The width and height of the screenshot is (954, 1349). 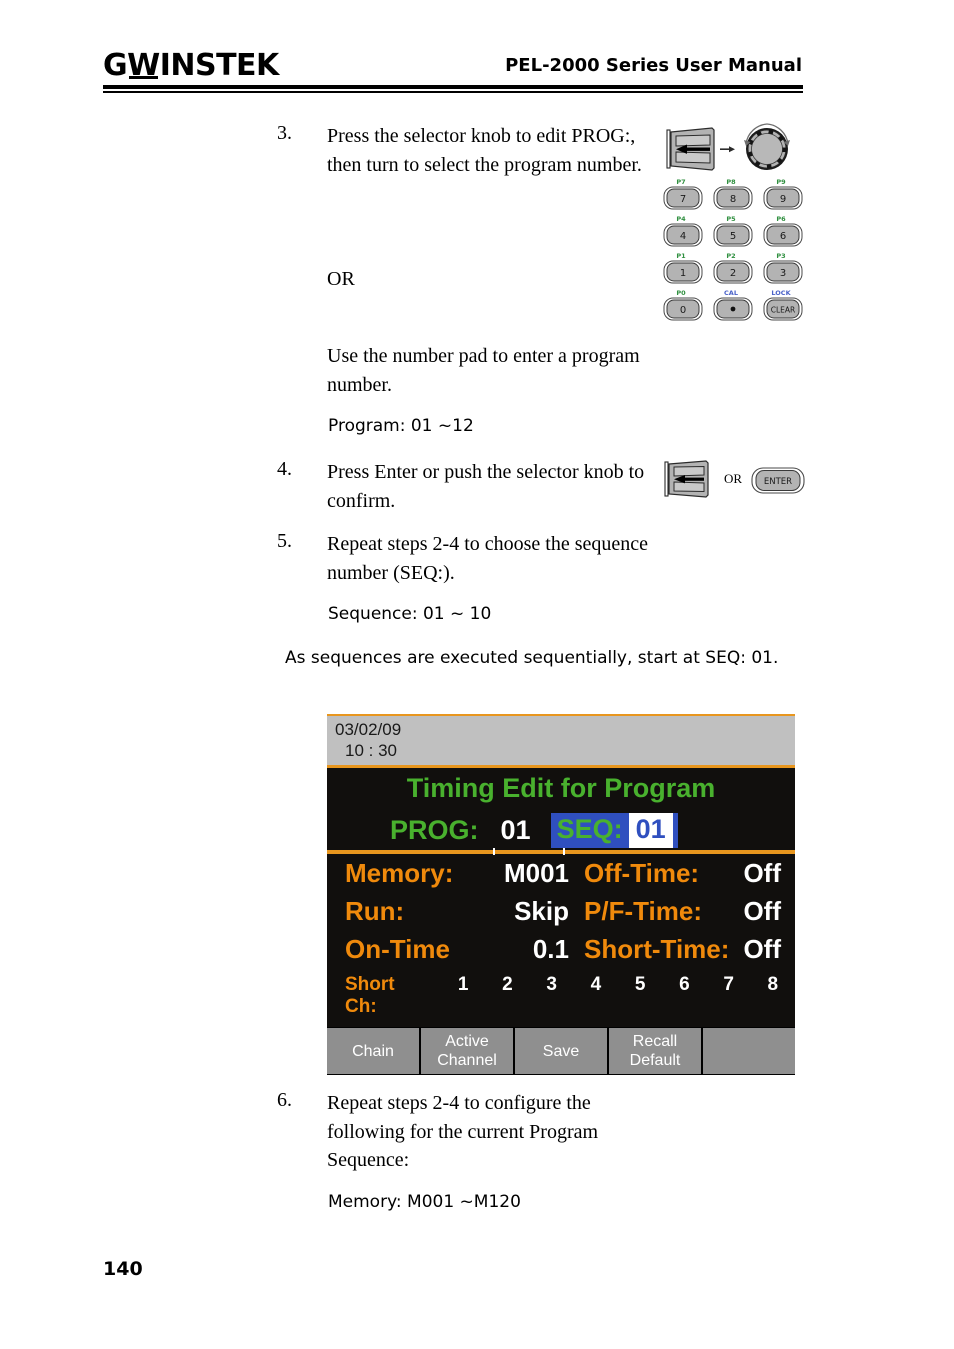 I want to click on softkey-chain-line1: Chain, so click(x=373, y=1051).